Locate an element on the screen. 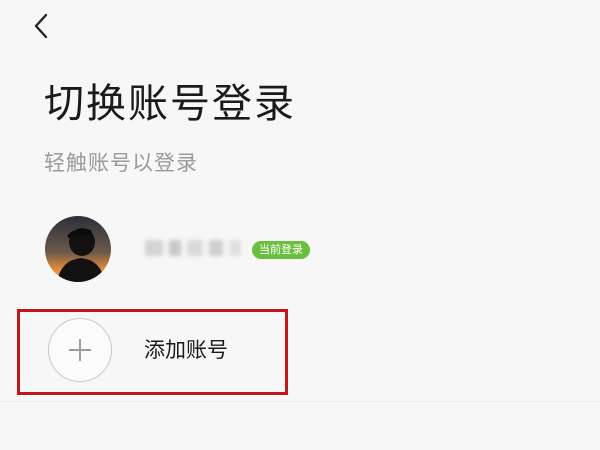 This screenshot has width=600, height=450. avatar is located at coordinates (78, 249).